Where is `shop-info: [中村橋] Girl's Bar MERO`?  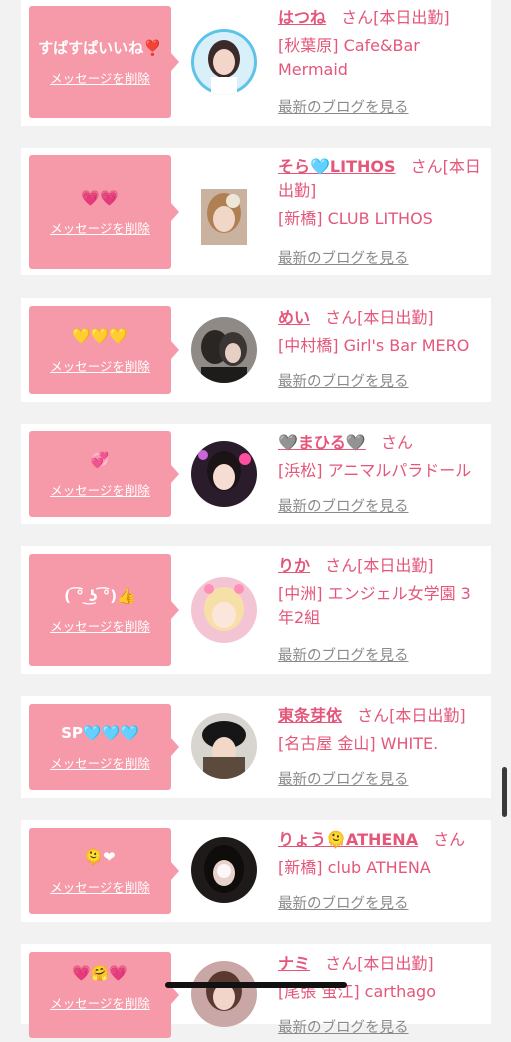 shop-info: [中村橋] Girl's Bar MERO is located at coordinates (374, 345).